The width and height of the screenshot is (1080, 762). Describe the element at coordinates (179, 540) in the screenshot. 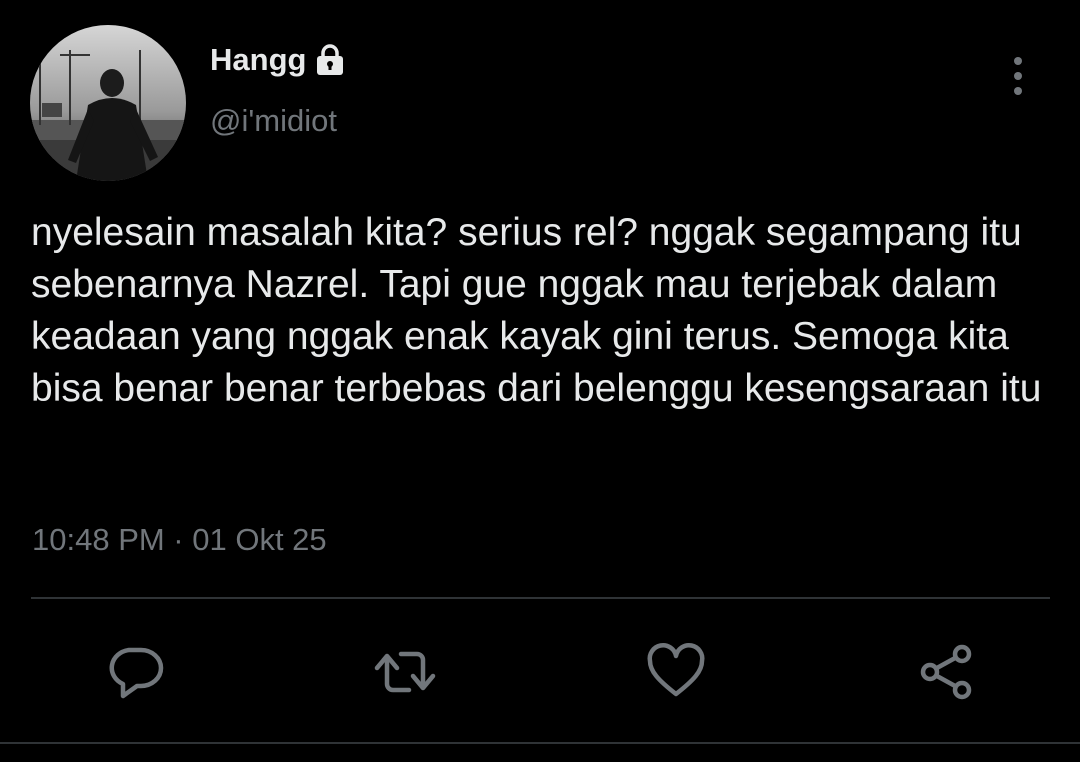

I see `tweet-timestamp: 10:48 PM · 01 Okt 25` at that location.